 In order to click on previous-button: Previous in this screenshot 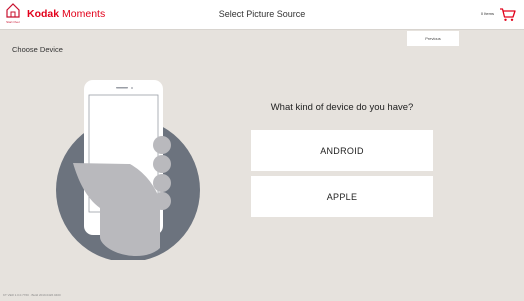, I will do `click(433, 38)`.